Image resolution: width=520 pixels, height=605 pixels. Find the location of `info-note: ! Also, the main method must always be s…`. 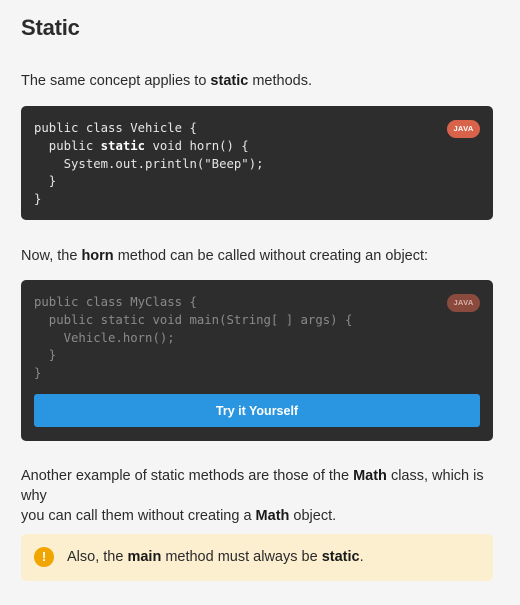

info-note: ! Also, the main method must always be s… is located at coordinates (257, 557).